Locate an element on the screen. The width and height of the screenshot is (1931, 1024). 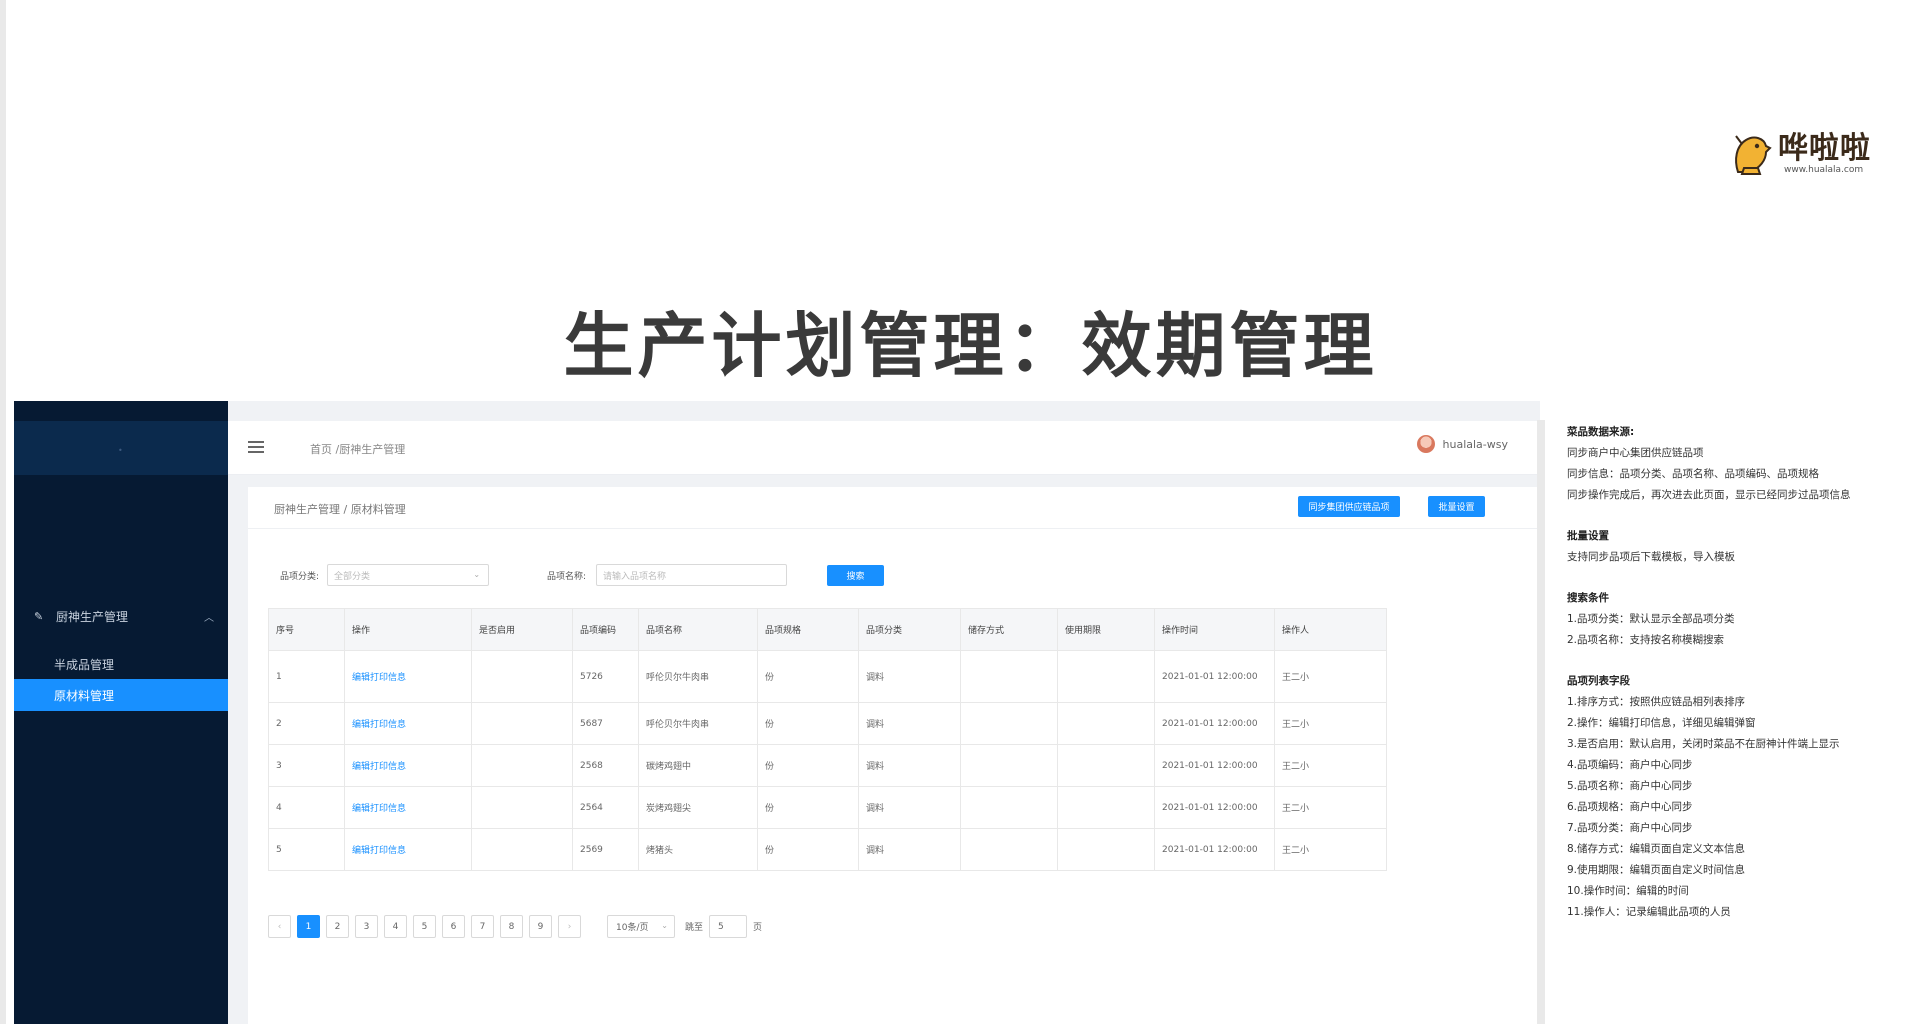
page-size-value: 10条/页 is located at coordinates (632, 928).